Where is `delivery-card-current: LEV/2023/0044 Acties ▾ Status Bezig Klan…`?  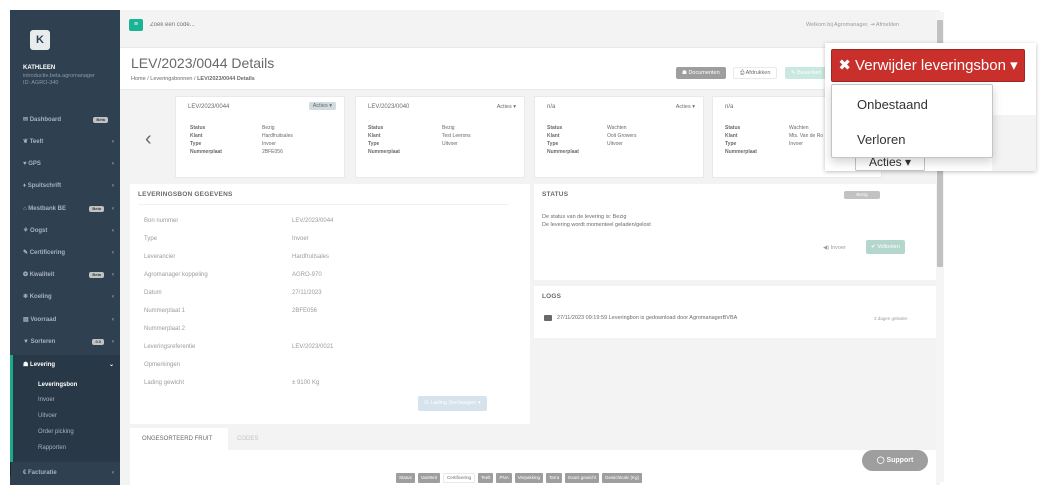
delivery-card-current: LEV/2023/0044 Acties ▾ Status Bezig Klan… is located at coordinates (260, 137).